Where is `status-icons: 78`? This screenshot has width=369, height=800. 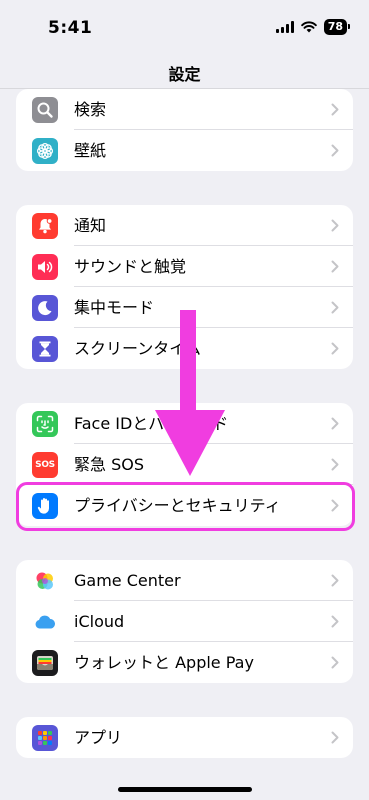
status-icons: 78 is located at coordinates (313, 27).